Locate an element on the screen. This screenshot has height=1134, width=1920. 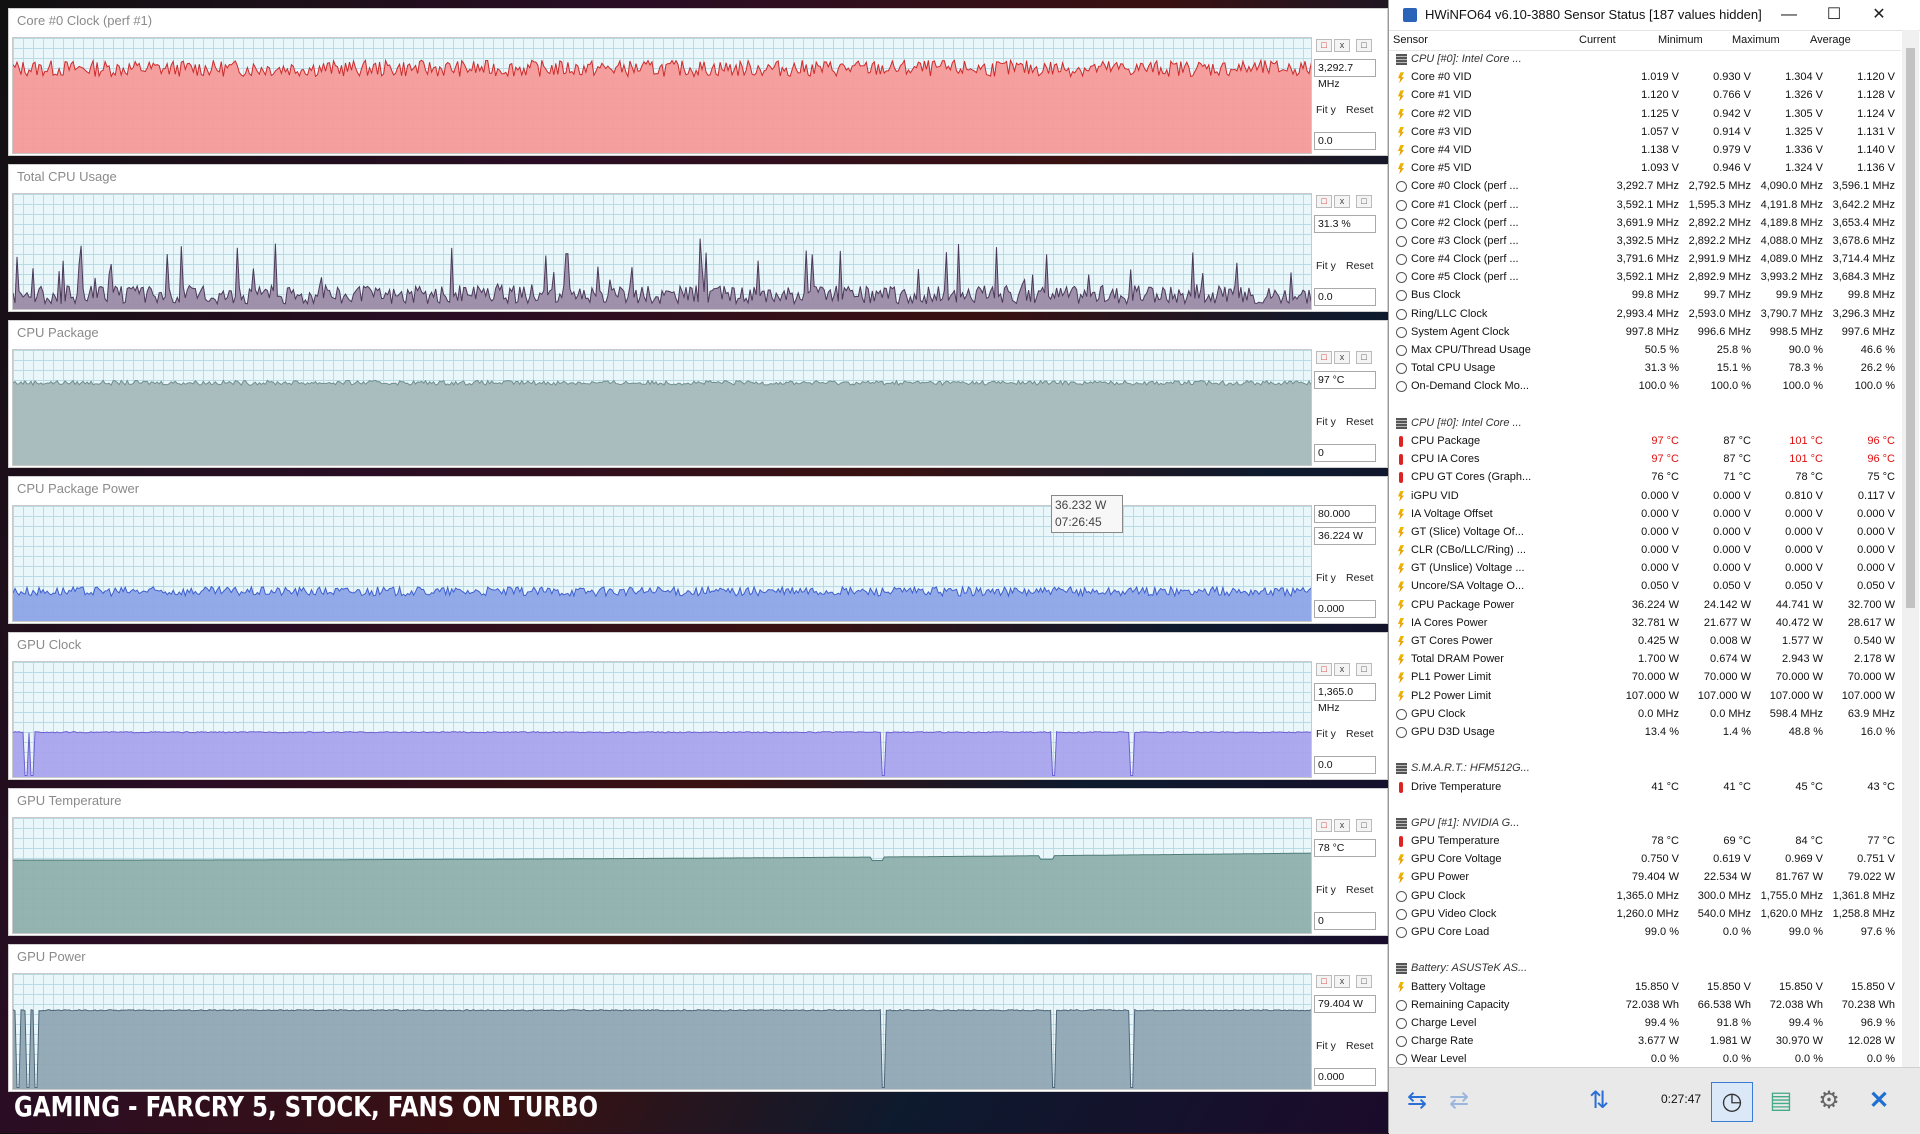
maximize-button: ☐ is located at coordinates (1834, 15).